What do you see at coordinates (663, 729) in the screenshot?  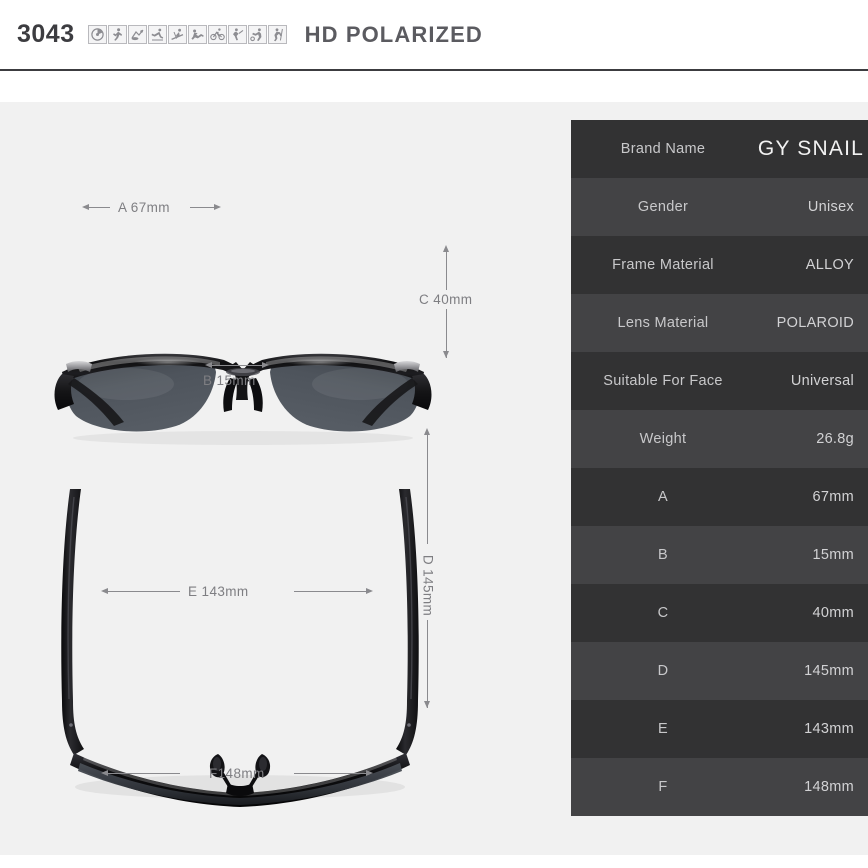 I see `spec-label: E` at bounding box center [663, 729].